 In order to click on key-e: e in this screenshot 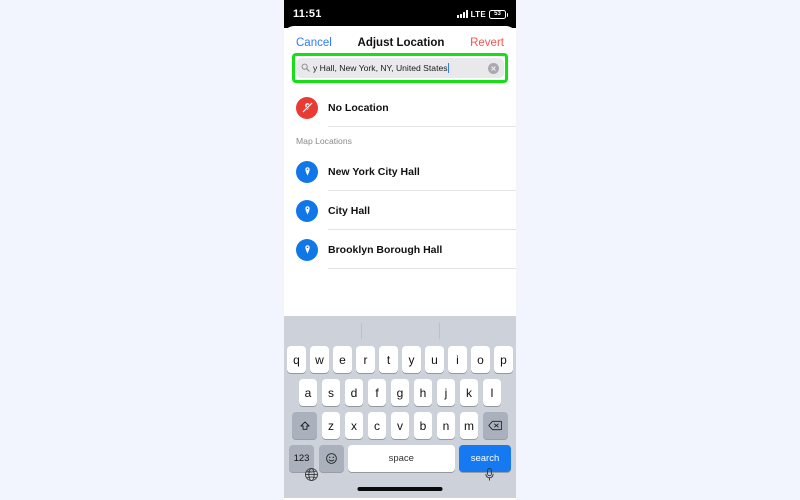, I will do `click(342, 359)`.